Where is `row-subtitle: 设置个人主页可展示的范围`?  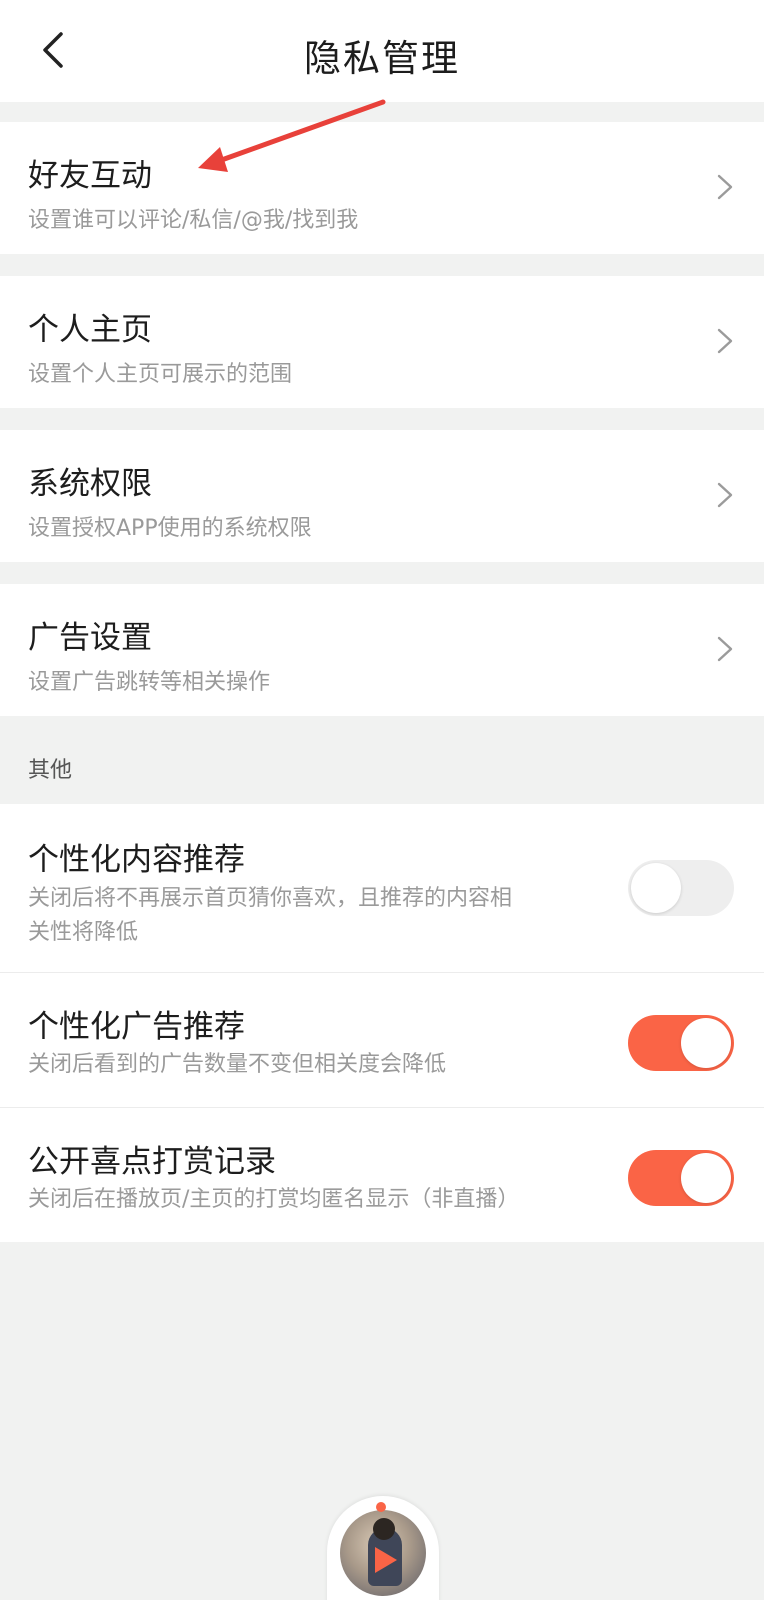
row-subtitle: 设置个人主页可展示的范围 is located at coordinates (160, 374).